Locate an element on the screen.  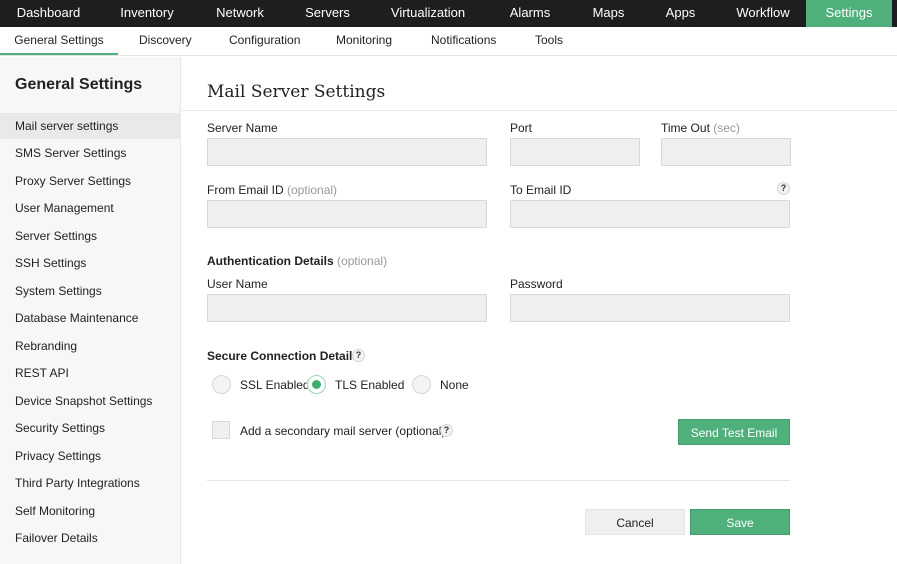
port-input is located at coordinates (575, 152).